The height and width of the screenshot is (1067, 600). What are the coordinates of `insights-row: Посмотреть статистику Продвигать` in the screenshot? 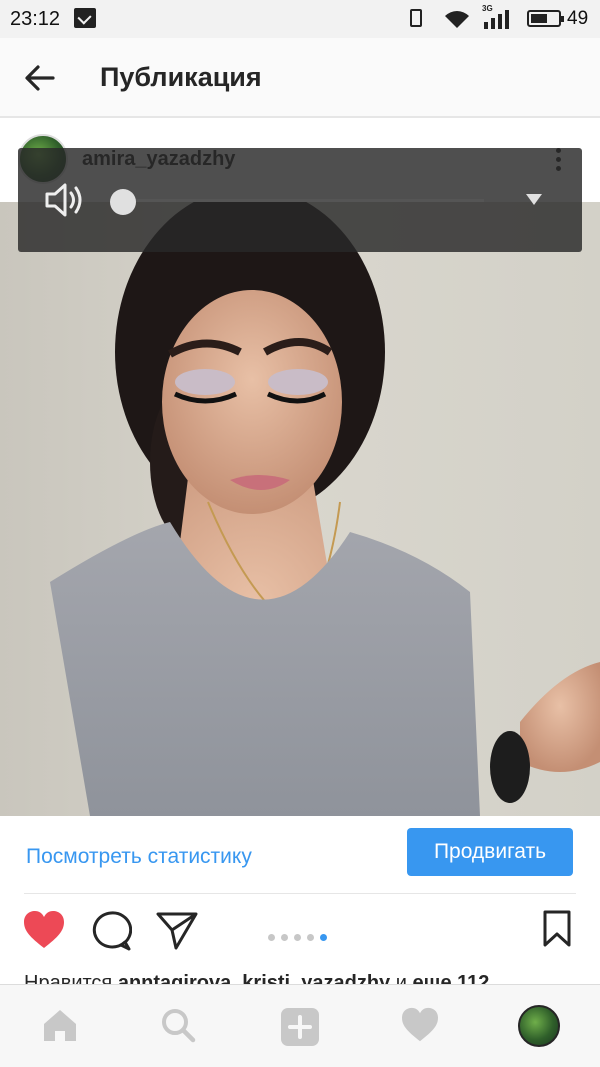 It's located at (300, 855).